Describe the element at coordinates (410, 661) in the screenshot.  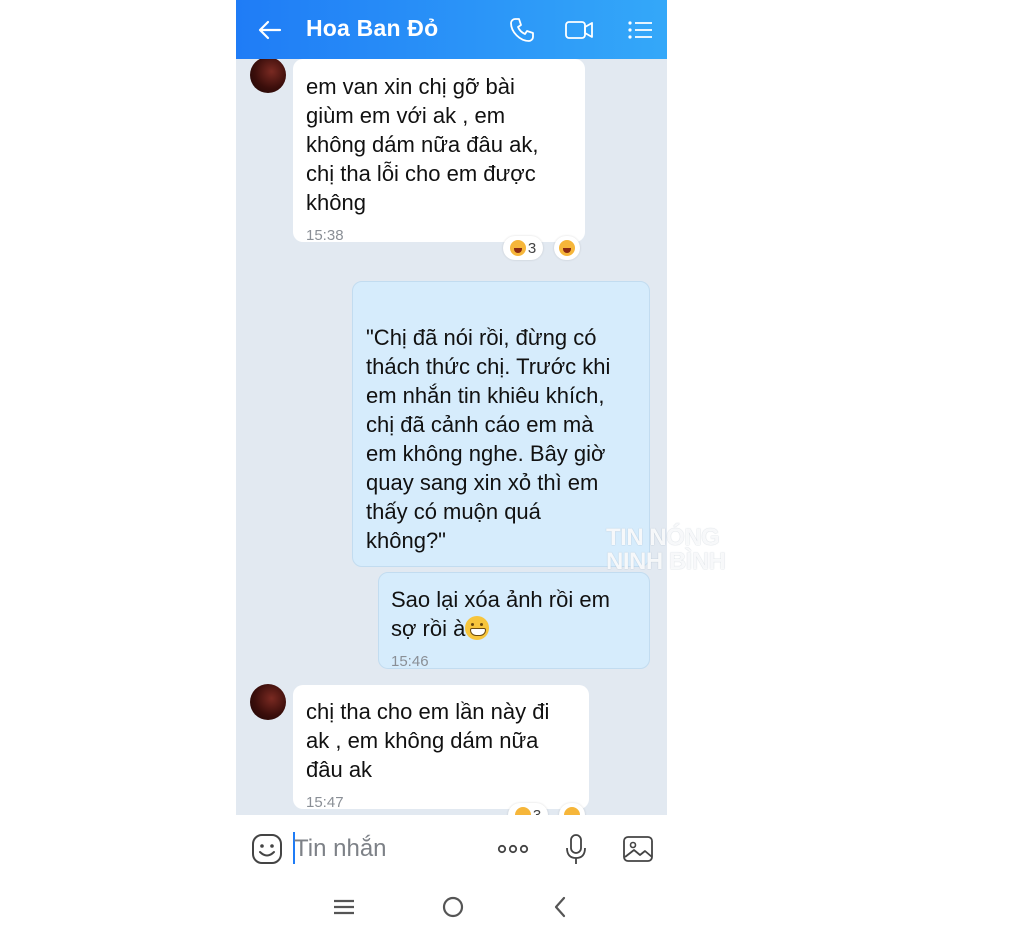
I see `message-time: 15:46` at that location.